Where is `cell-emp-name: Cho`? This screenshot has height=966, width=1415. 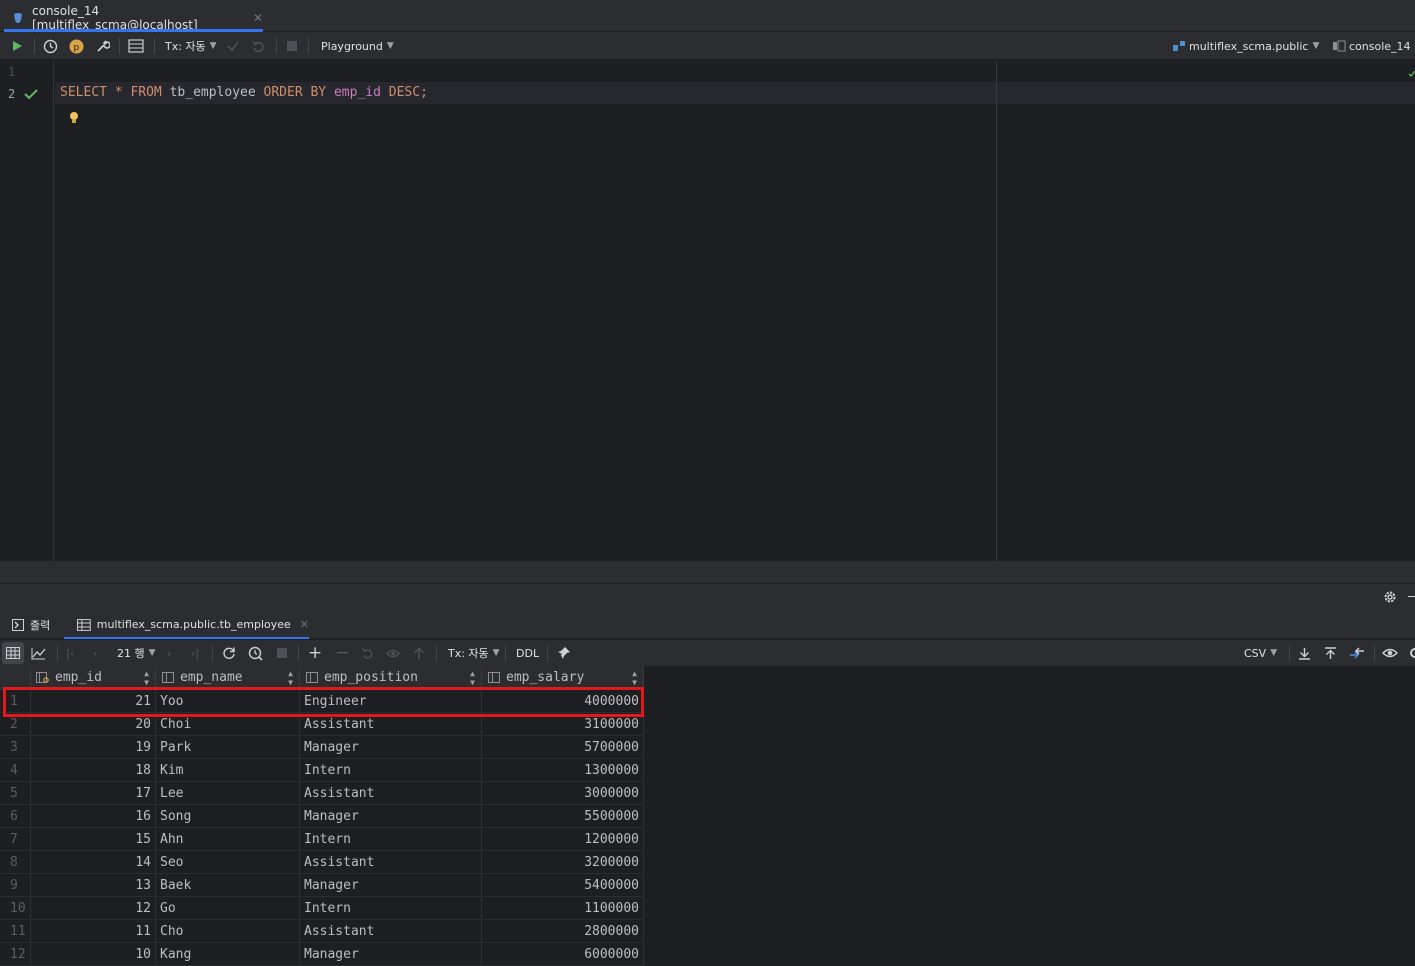 cell-emp-name: Cho is located at coordinates (228, 931).